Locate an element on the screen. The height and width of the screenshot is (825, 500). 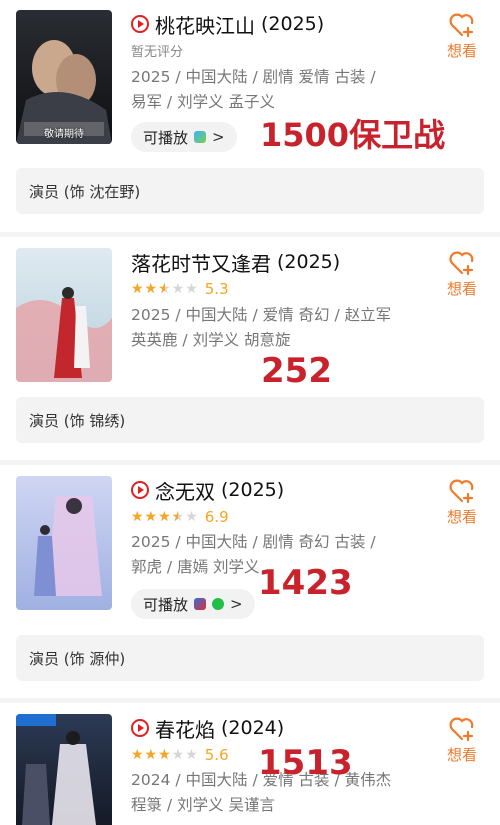
title-row: 念无双 (2025) is located at coordinates (207, 490).